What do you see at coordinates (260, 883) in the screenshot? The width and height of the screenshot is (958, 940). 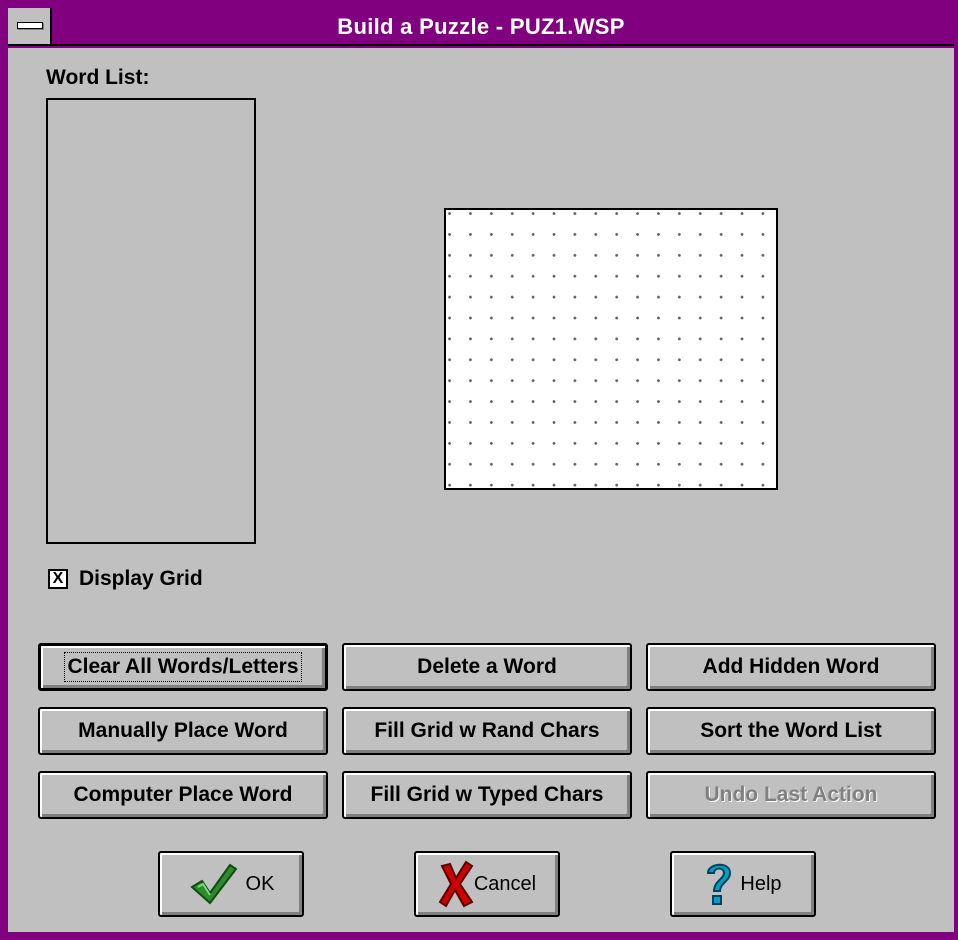 I see `ok-label: OK` at bounding box center [260, 883].